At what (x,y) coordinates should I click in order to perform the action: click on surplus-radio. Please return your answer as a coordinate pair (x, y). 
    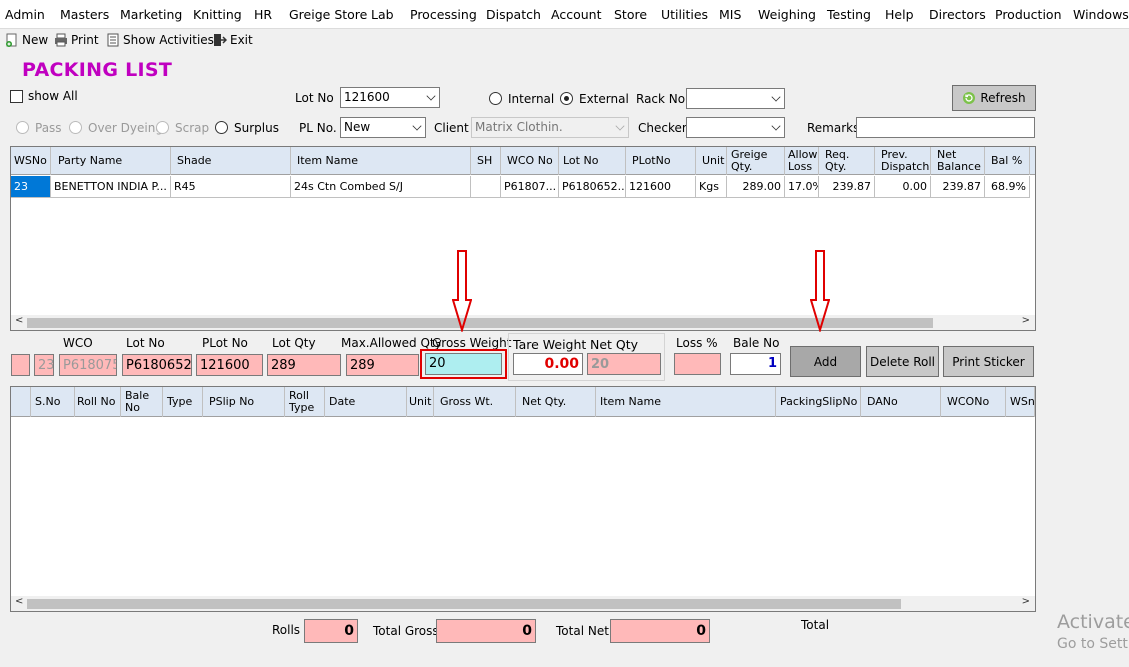
    Looking at the image, I should click on (221, 127).